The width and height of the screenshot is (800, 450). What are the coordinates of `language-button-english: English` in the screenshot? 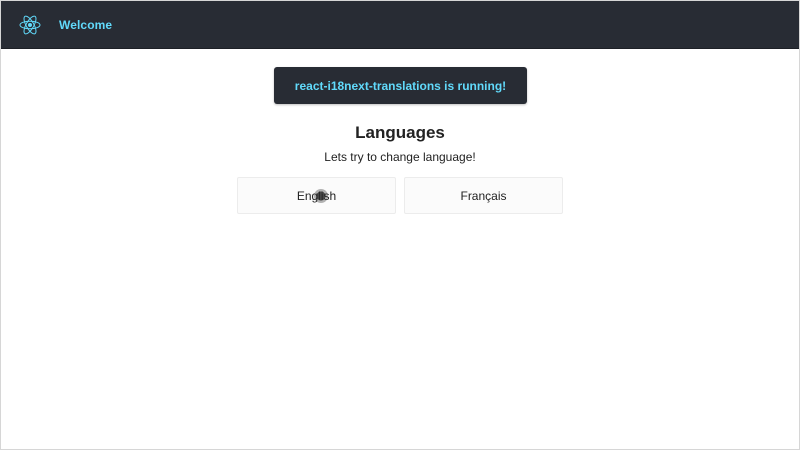 It's located at (316, 195).